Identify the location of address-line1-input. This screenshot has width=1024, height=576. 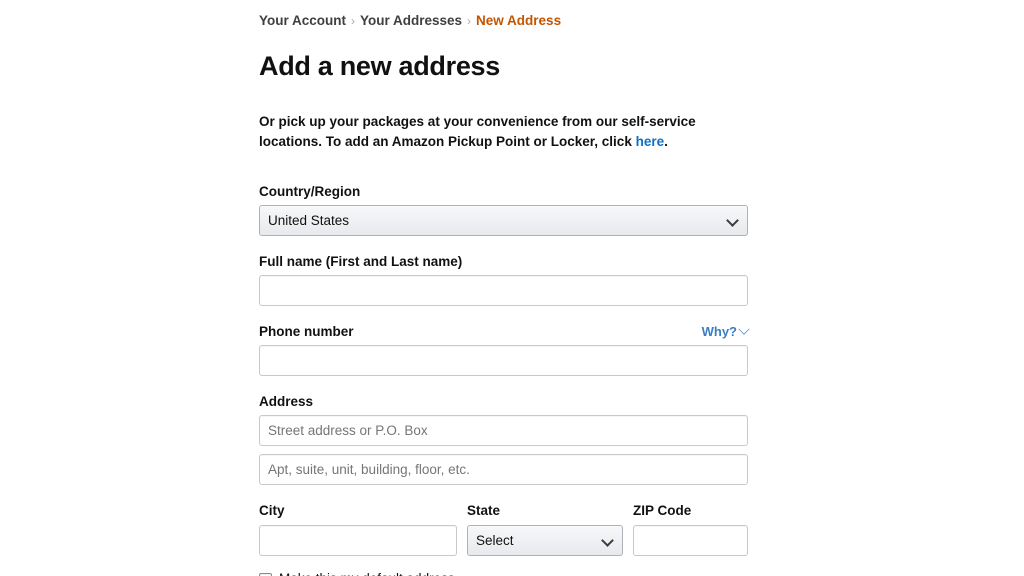
(503, 431).